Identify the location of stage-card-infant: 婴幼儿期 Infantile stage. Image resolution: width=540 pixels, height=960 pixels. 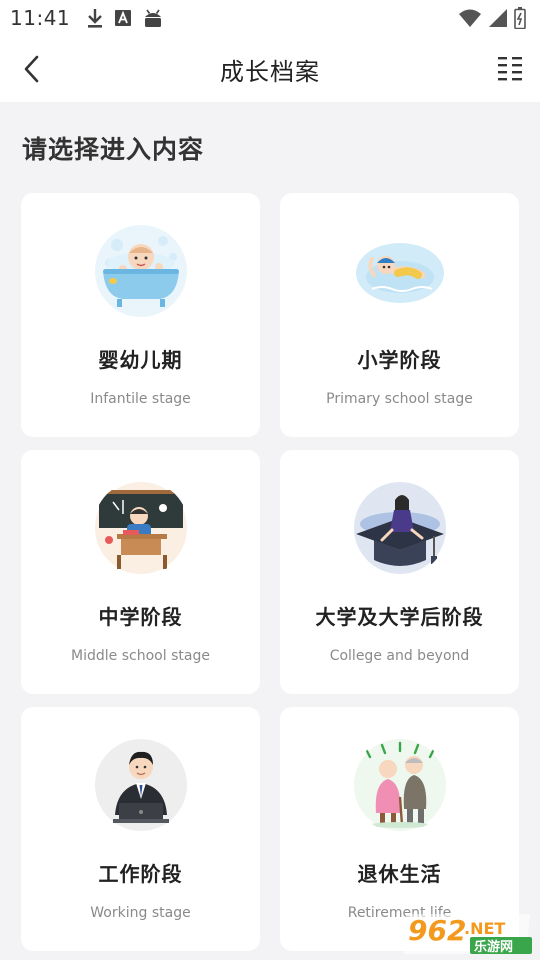
(140, 315).